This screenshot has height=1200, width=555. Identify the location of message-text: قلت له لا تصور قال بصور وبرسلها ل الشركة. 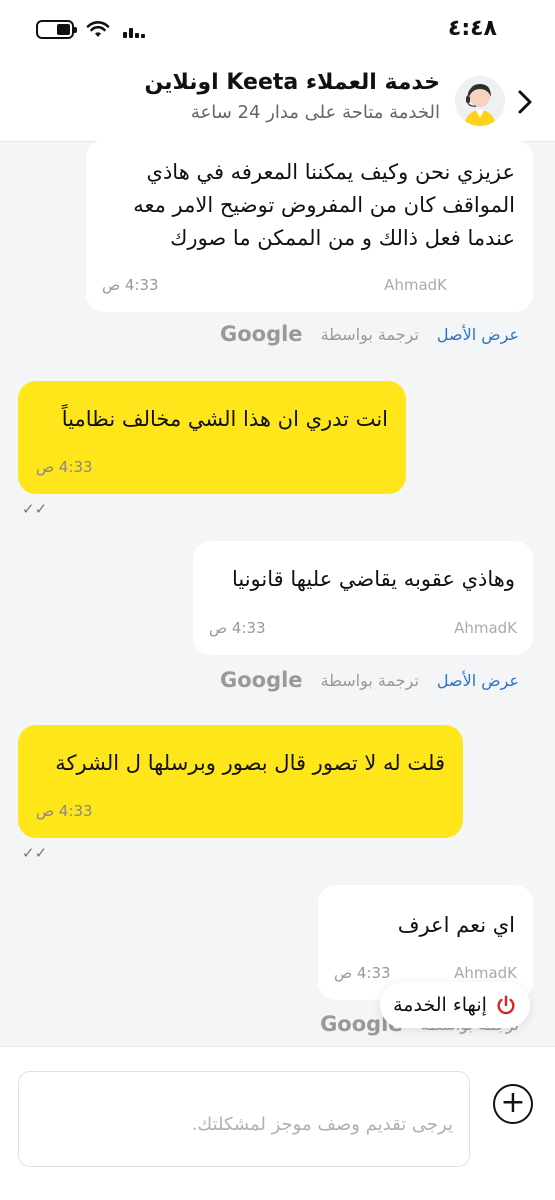
(250, 763).